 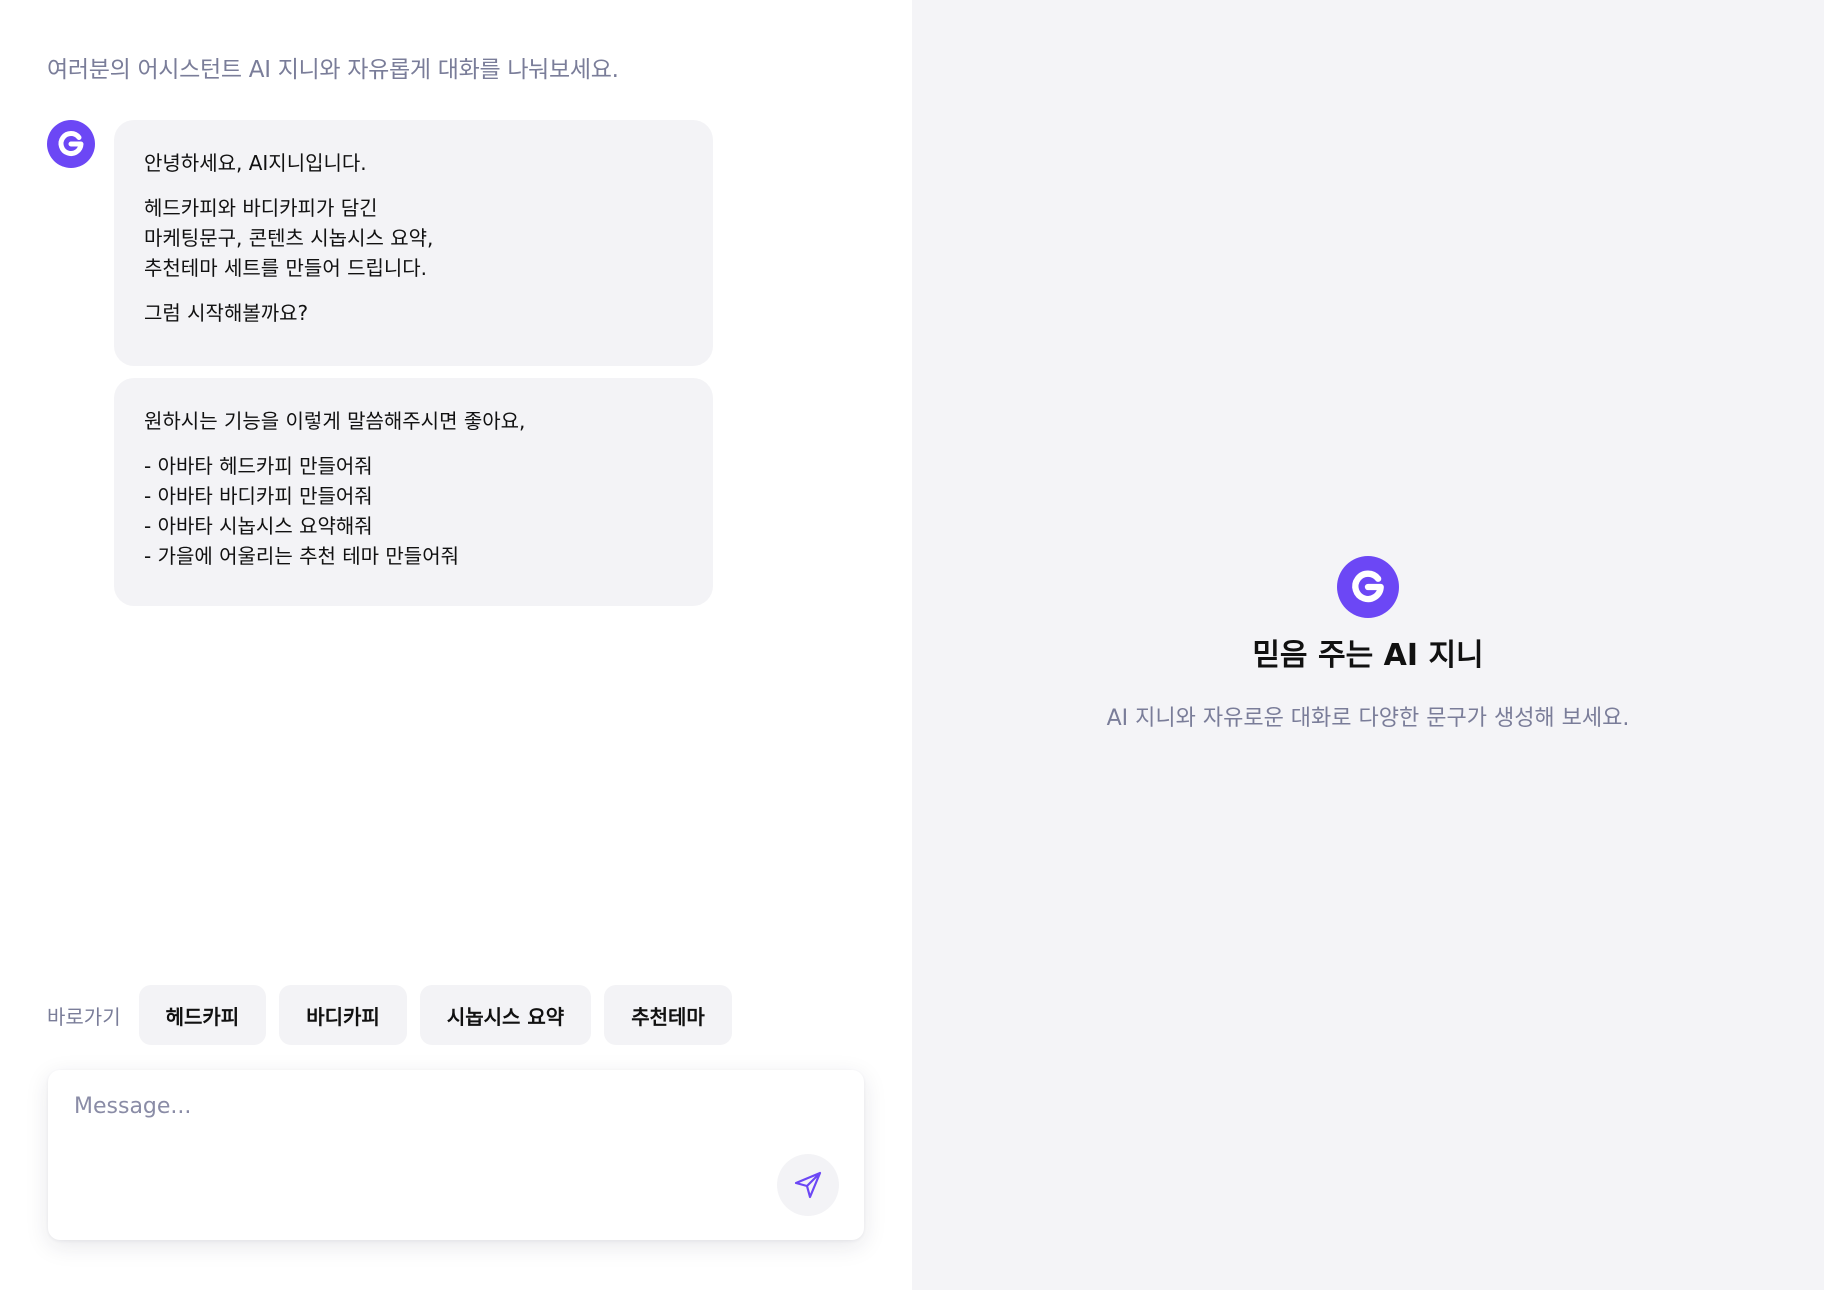 I want to click on message-text: 안녕하세요, AI지니입니다., so click(x=255, y=163).